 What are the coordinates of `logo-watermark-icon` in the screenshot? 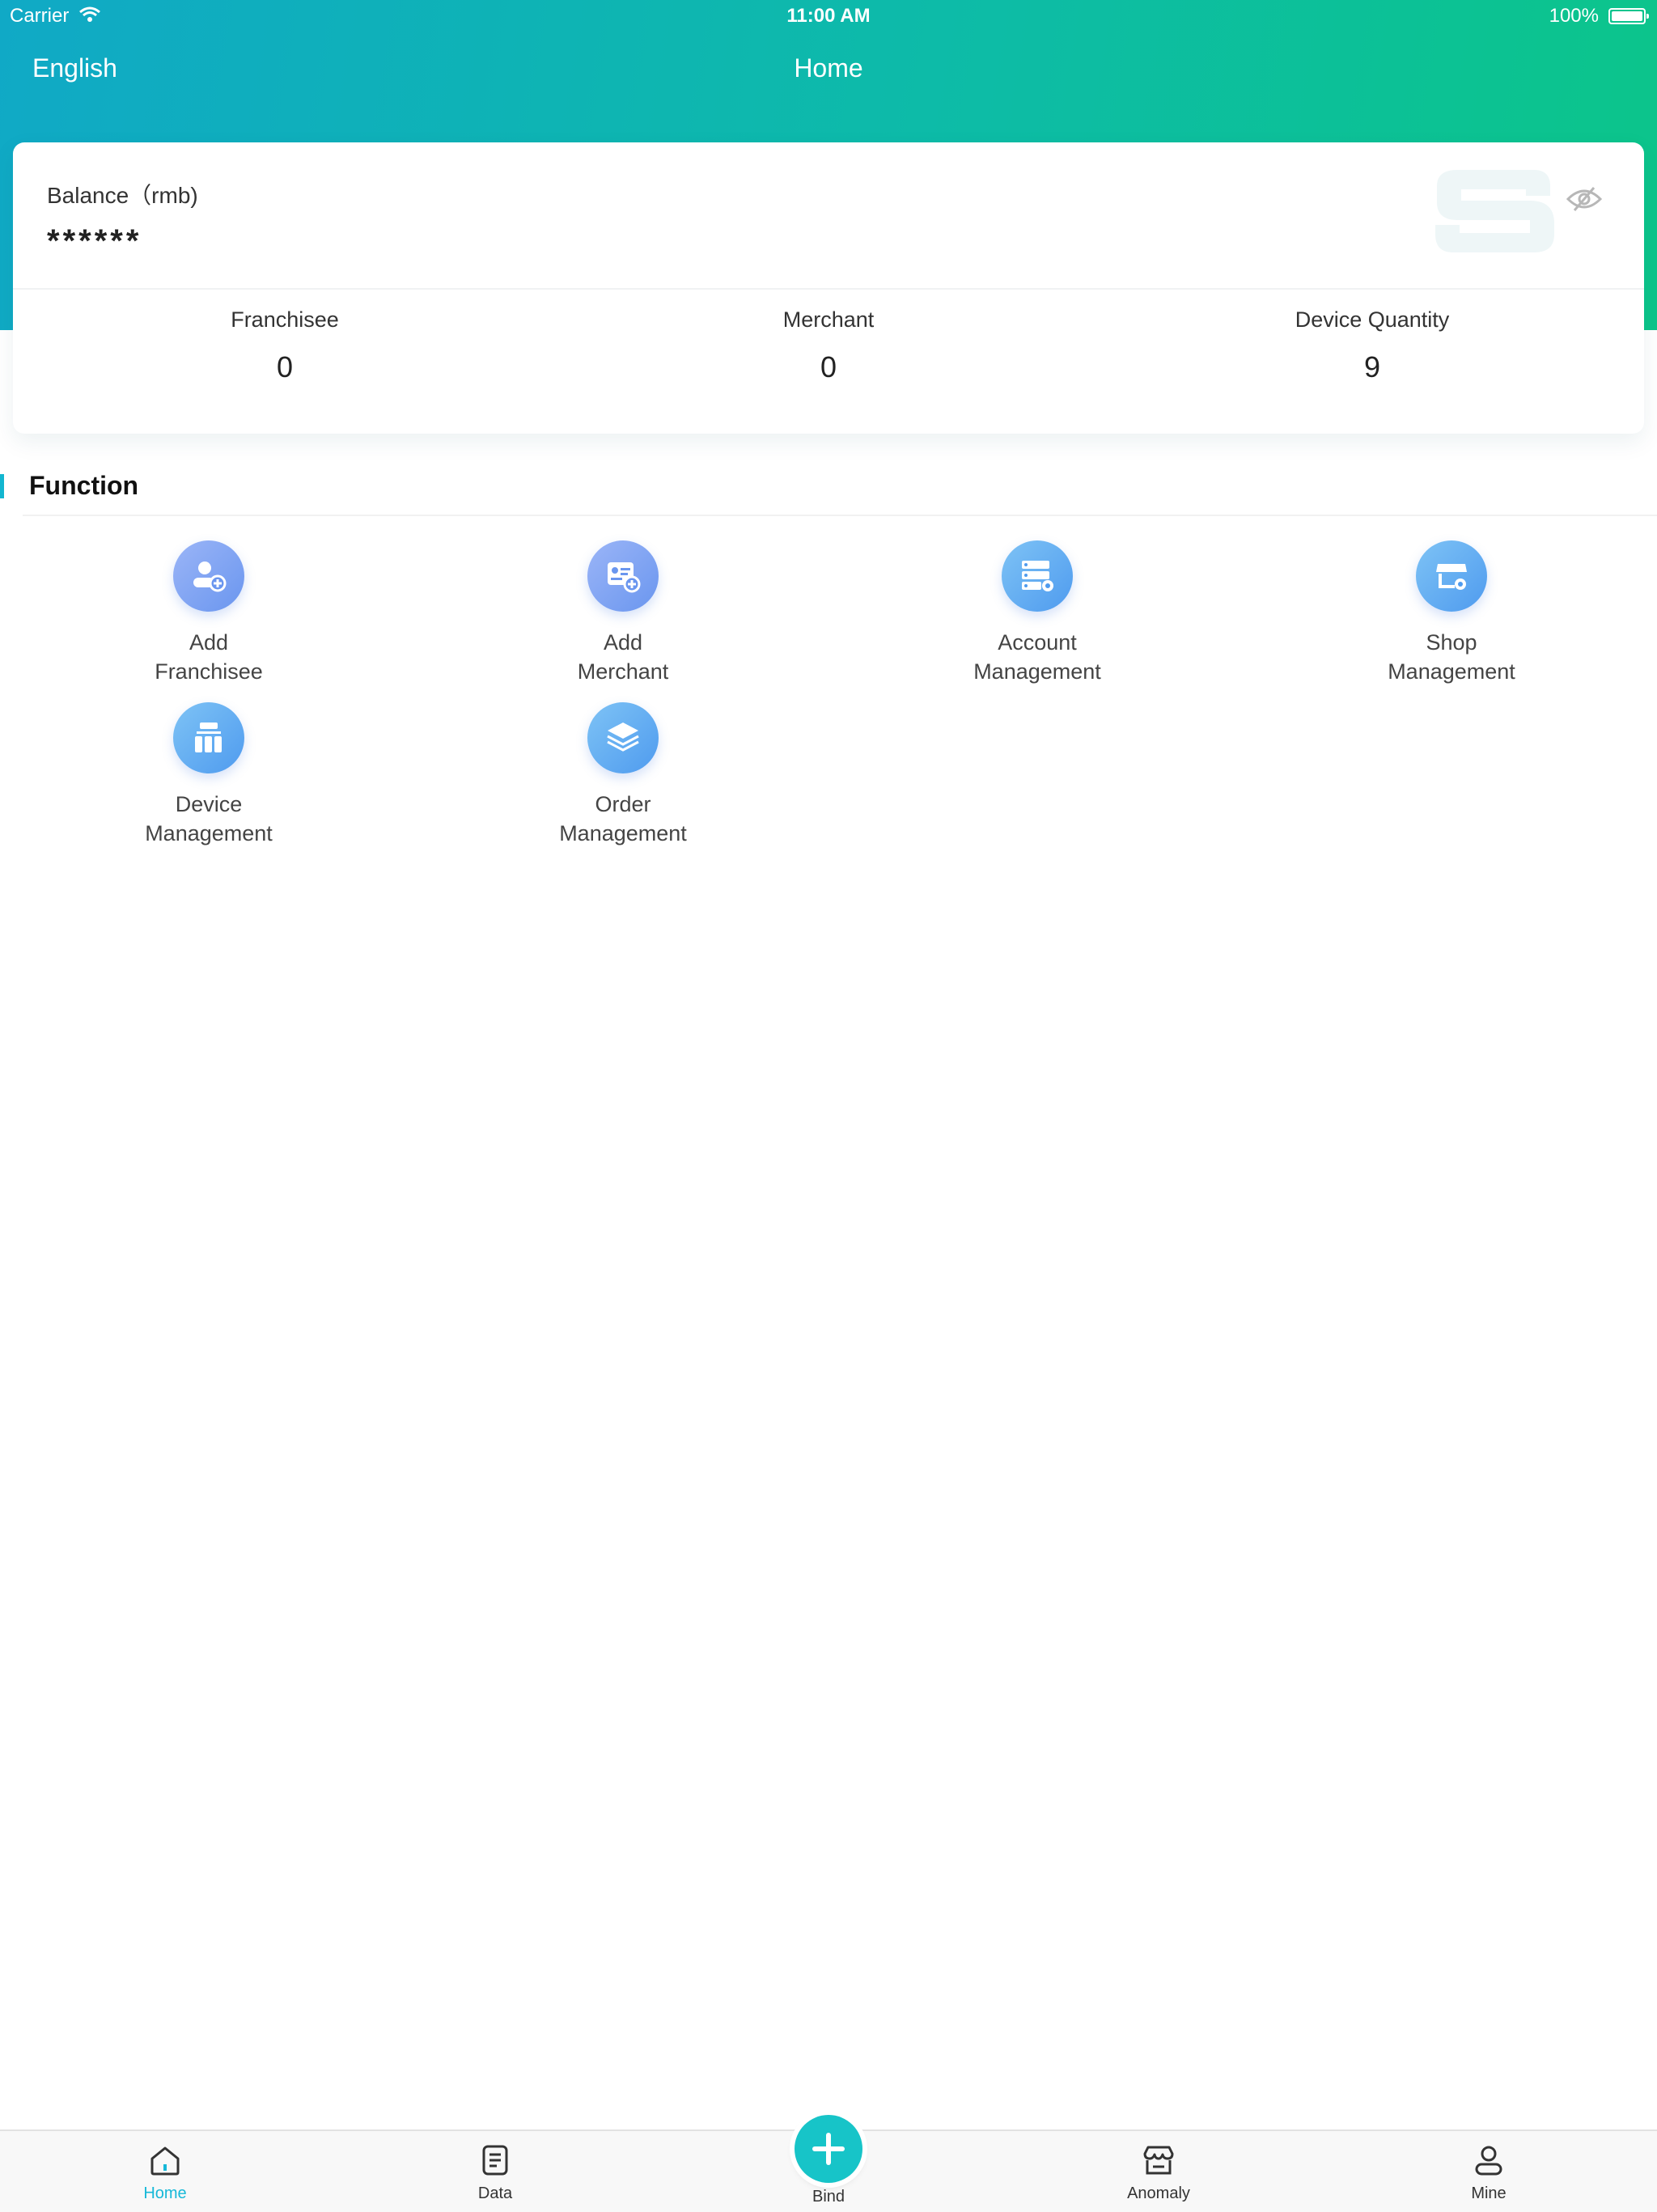 It's located at (1494, 211).